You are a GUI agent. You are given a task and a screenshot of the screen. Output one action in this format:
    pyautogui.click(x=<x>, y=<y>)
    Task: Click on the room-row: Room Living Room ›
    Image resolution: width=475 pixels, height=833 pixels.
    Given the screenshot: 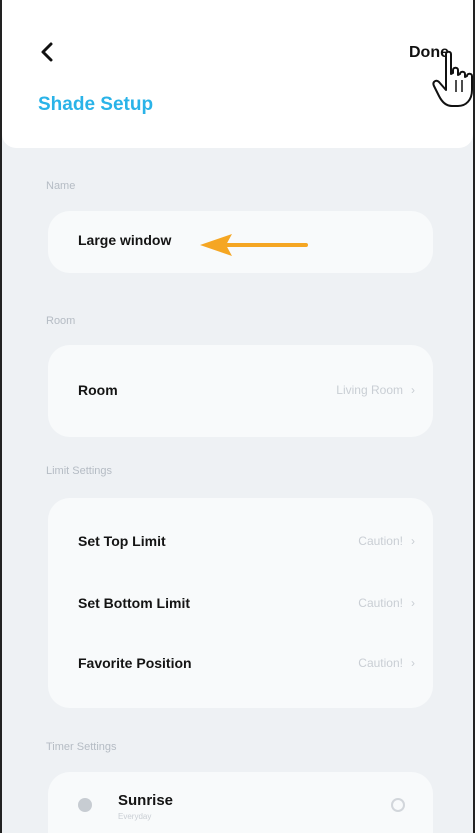 What is the action you would take?
    pyautogui.click(x=240, y=391)
    